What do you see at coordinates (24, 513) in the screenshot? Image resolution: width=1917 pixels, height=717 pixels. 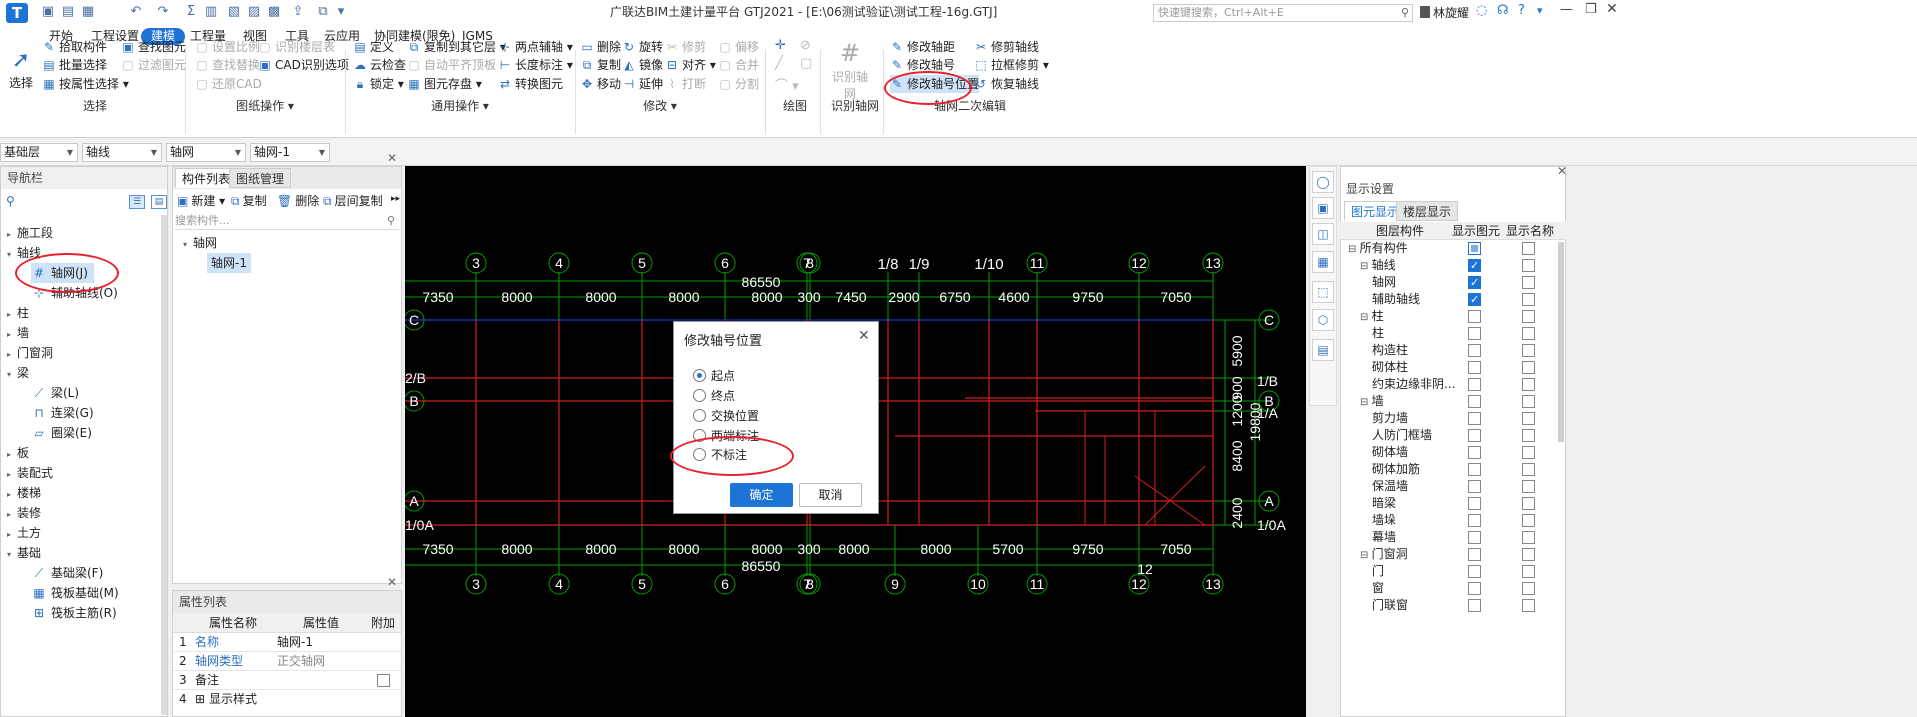 I see `nav-item-finish: ▸ 装修` at bounding box center [24, 513].